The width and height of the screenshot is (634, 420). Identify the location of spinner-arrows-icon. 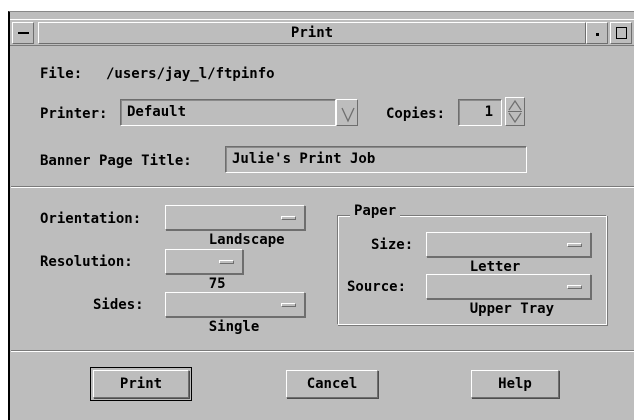
(515, 111).